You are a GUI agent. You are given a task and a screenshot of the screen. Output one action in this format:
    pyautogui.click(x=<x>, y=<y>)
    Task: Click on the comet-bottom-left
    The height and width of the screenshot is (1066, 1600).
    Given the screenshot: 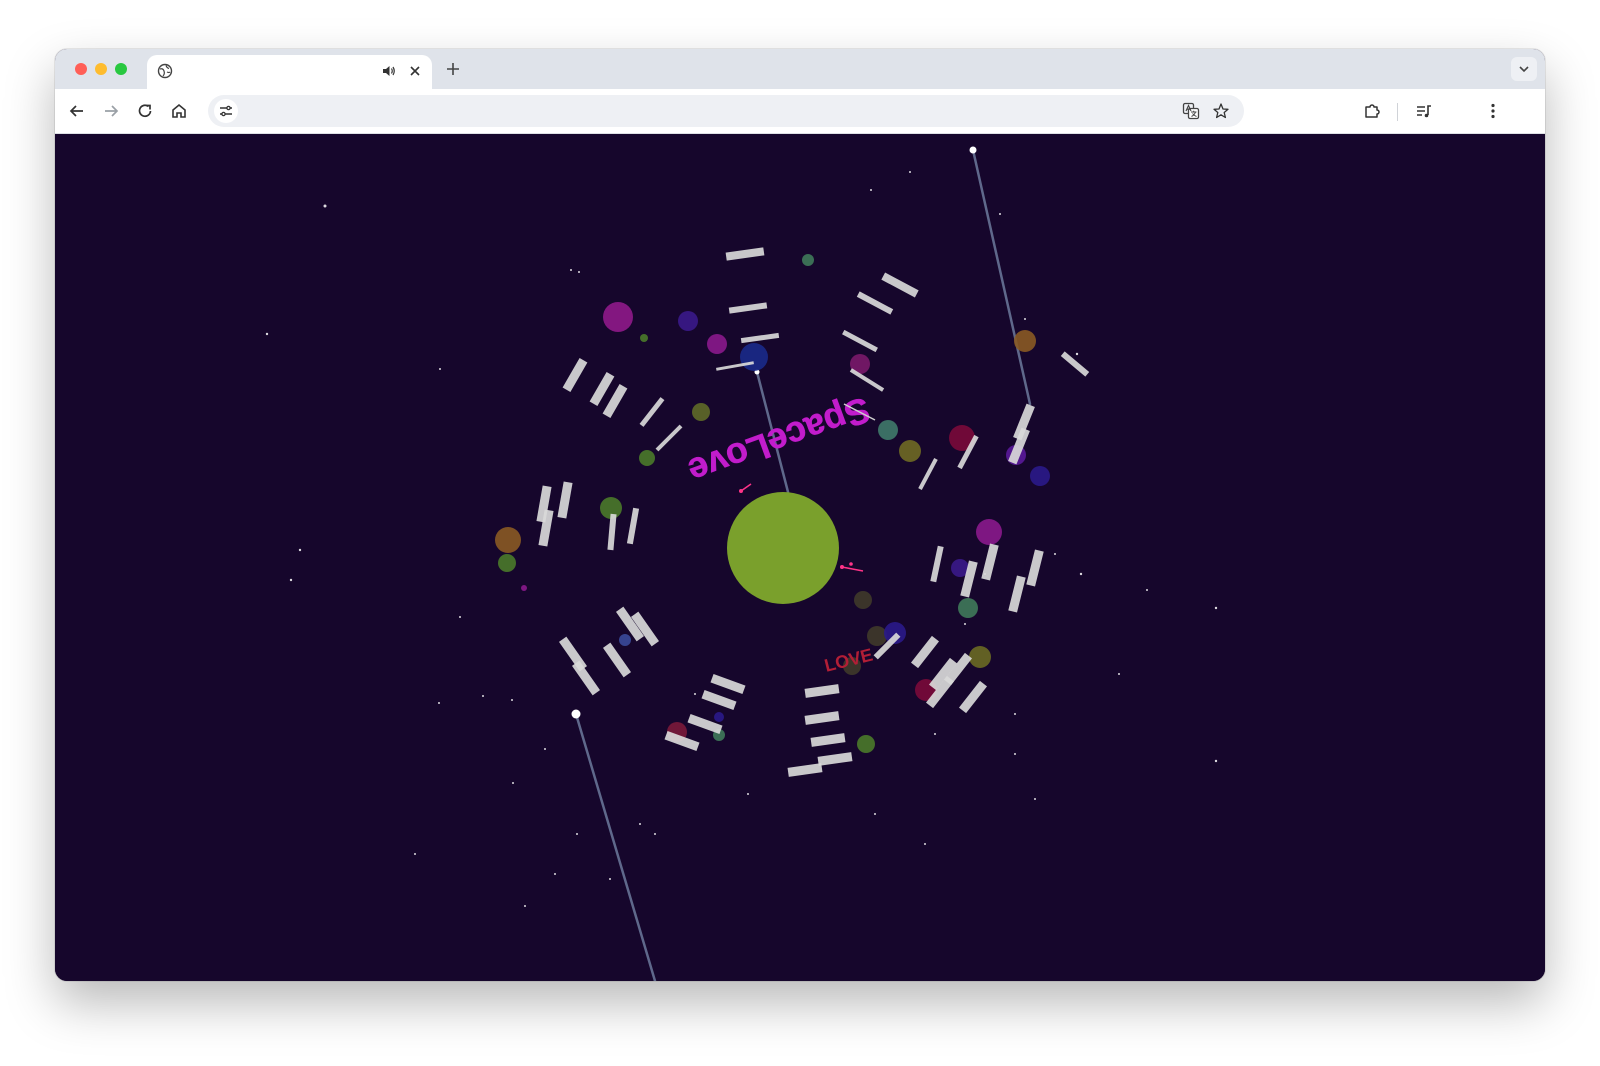 What is the action you would take?
    pyautogui.click(x=614, y=845)
    